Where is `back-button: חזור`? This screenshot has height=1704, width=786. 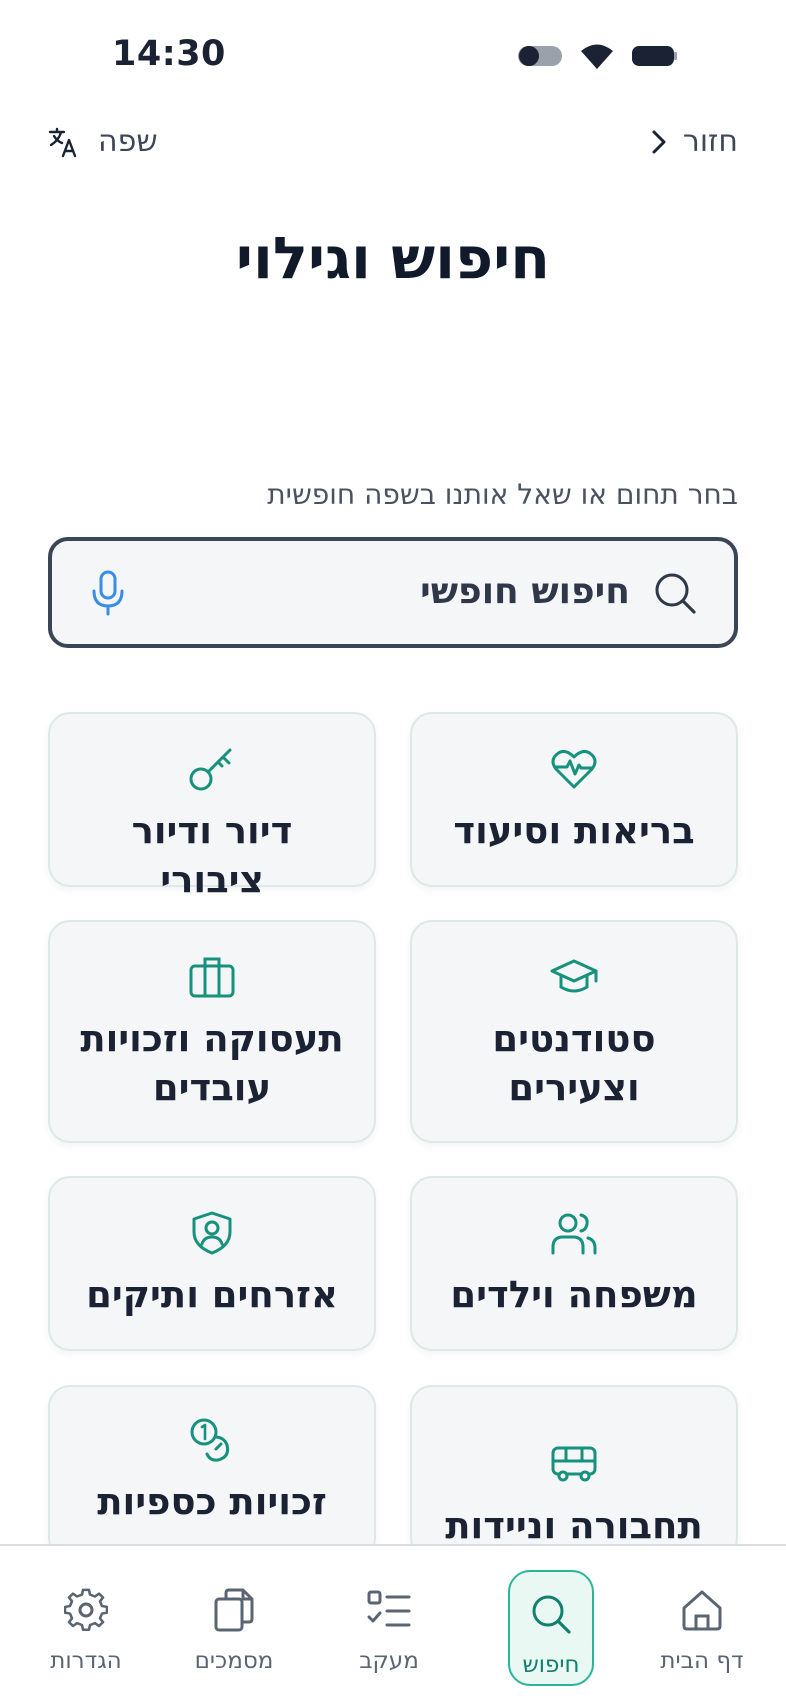 back-button: חזור is located at coordinates (693, 141).